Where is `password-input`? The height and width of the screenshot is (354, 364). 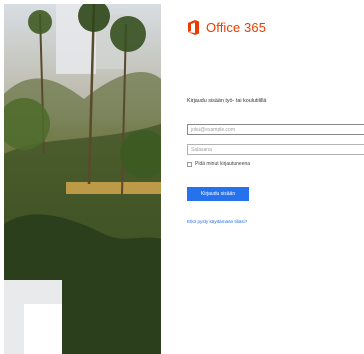
password-input is located at coordinates (275, 149).